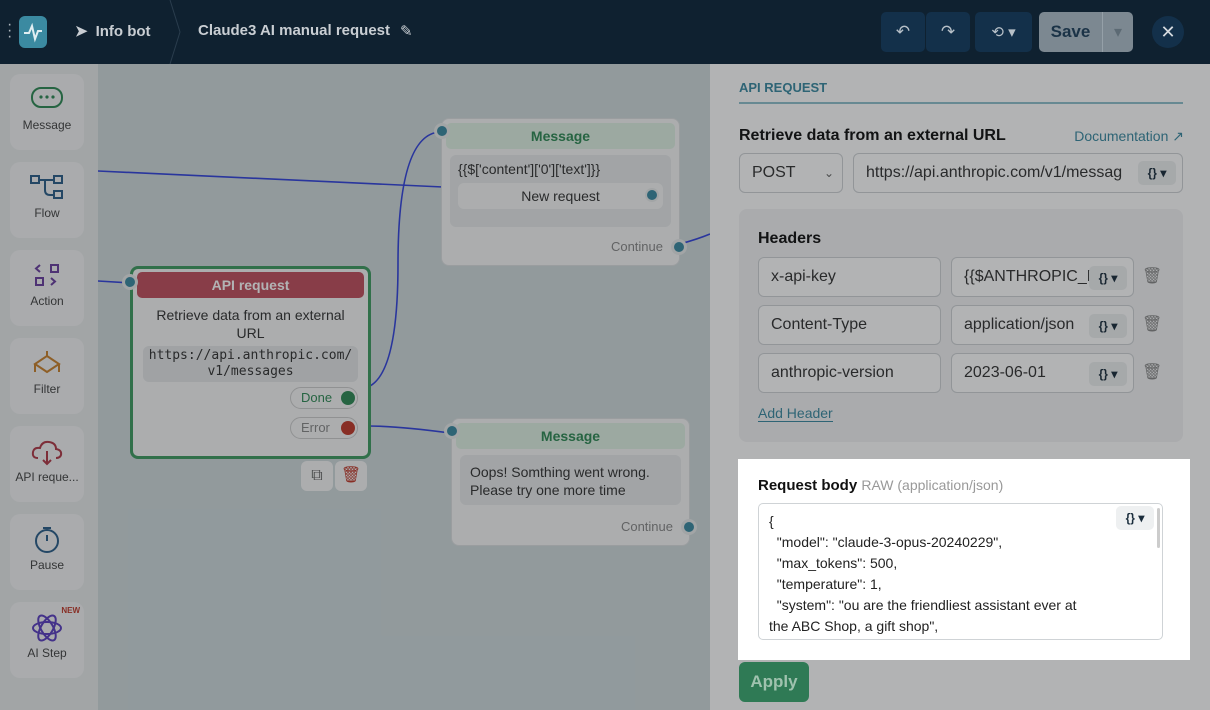 This screenshot has height=710, width=1210. Describe the element at coordinates (932, 485) in the screenshot. I see `request-body-type: RAW (application/json)` at that location.